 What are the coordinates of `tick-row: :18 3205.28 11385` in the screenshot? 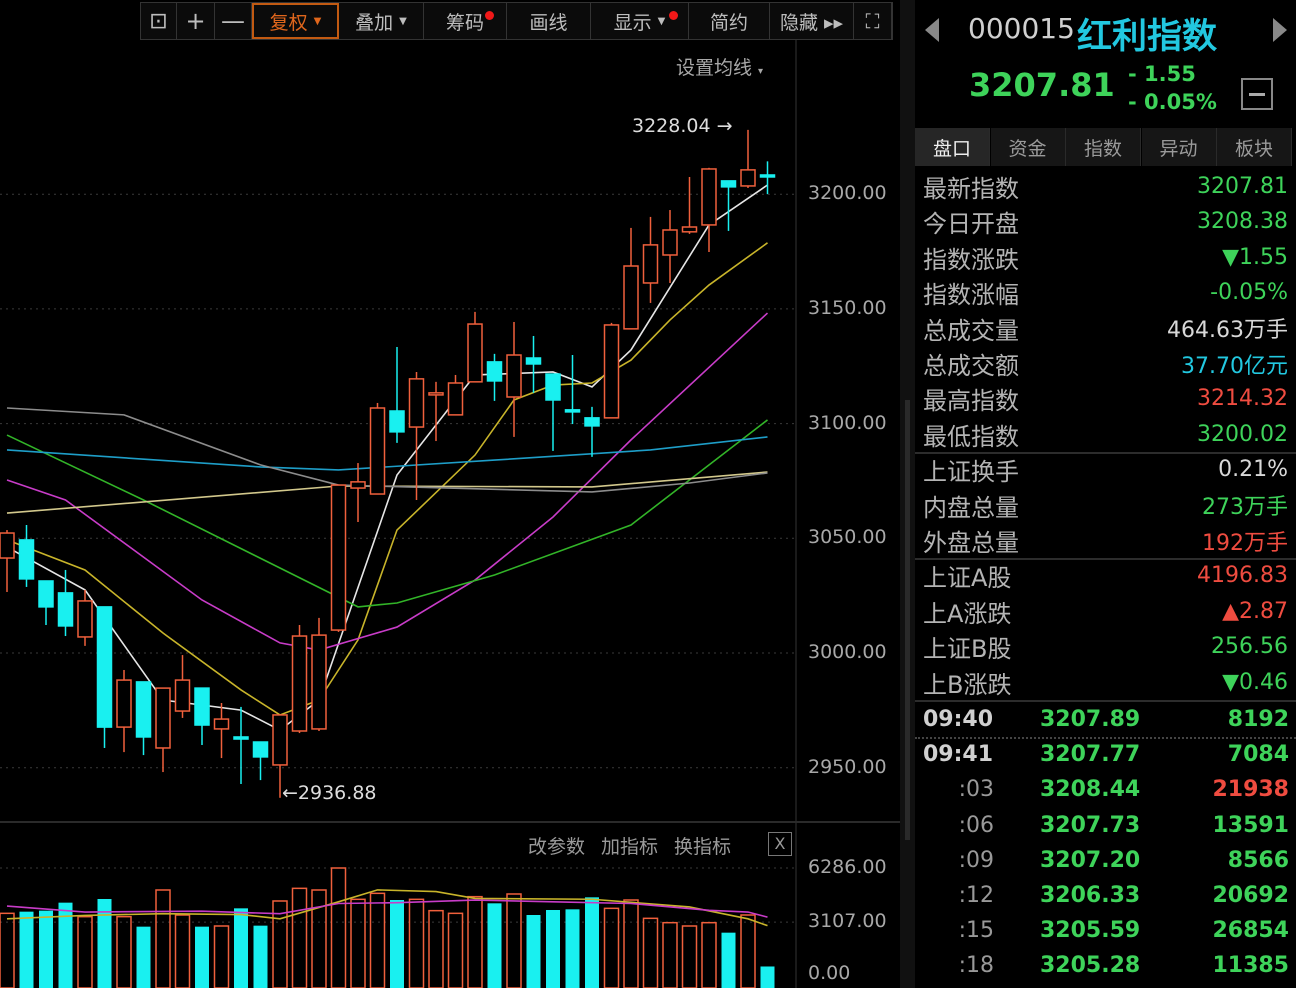 It's located at (1106, 966).